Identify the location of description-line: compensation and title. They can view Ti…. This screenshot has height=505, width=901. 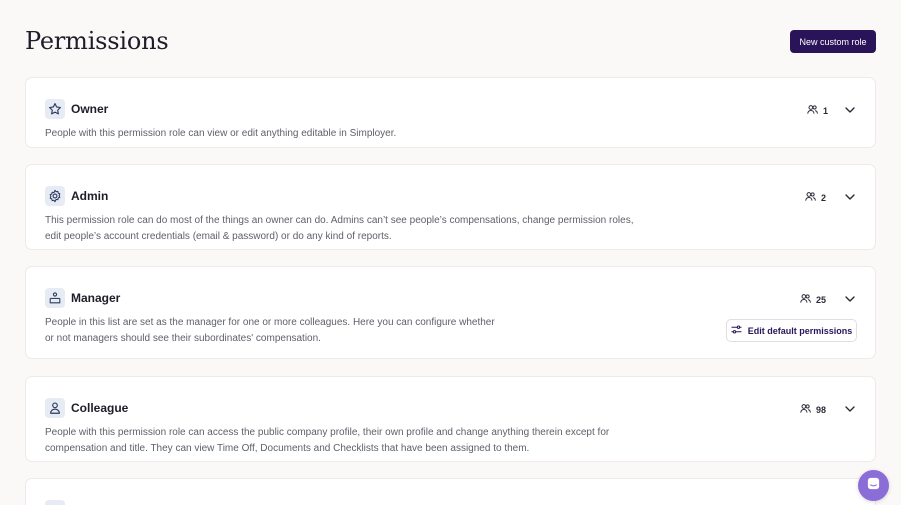
(287, 448).